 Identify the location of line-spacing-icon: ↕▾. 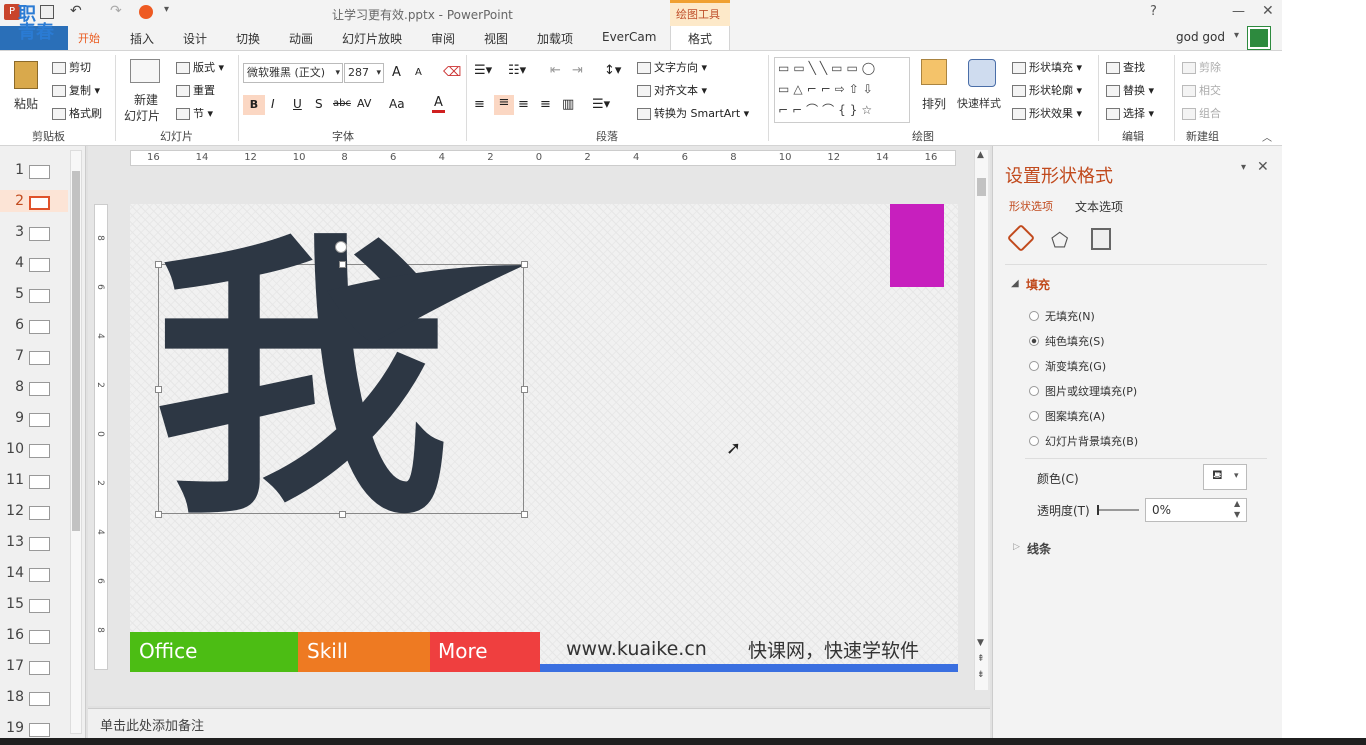
(612, 70).